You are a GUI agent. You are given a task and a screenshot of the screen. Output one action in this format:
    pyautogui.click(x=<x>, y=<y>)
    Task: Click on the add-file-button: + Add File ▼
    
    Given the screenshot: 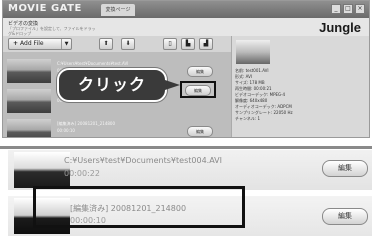 What is the action you would take?
    pyautogui.click(x=40, y=44)
    